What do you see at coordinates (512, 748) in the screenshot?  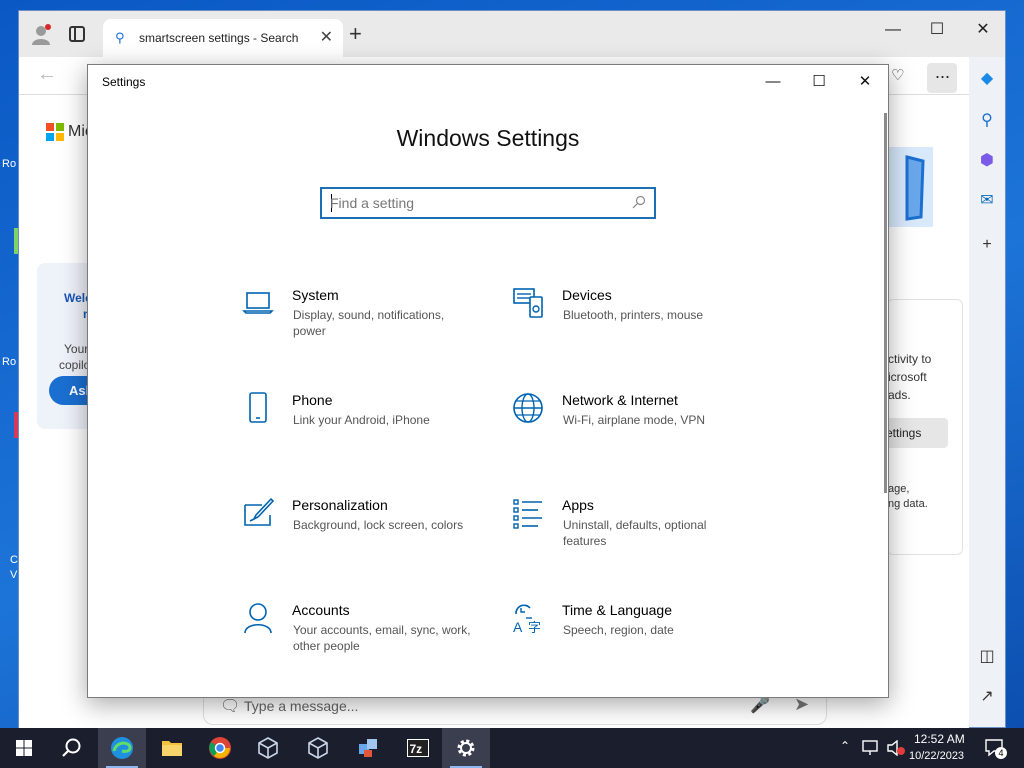 I see `taskbar: 7z ⌃ 12:52 AM 10/22/2023 4` at bounding box center [512, 748].